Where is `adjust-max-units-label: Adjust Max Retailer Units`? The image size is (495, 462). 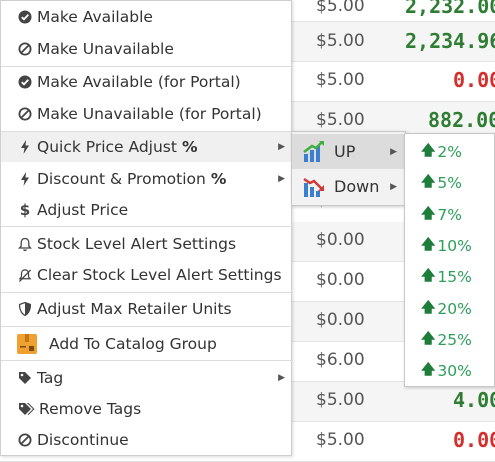
adjust-max-units-label: Adjust Max Retailer Units is located at coordinates (134, 309).